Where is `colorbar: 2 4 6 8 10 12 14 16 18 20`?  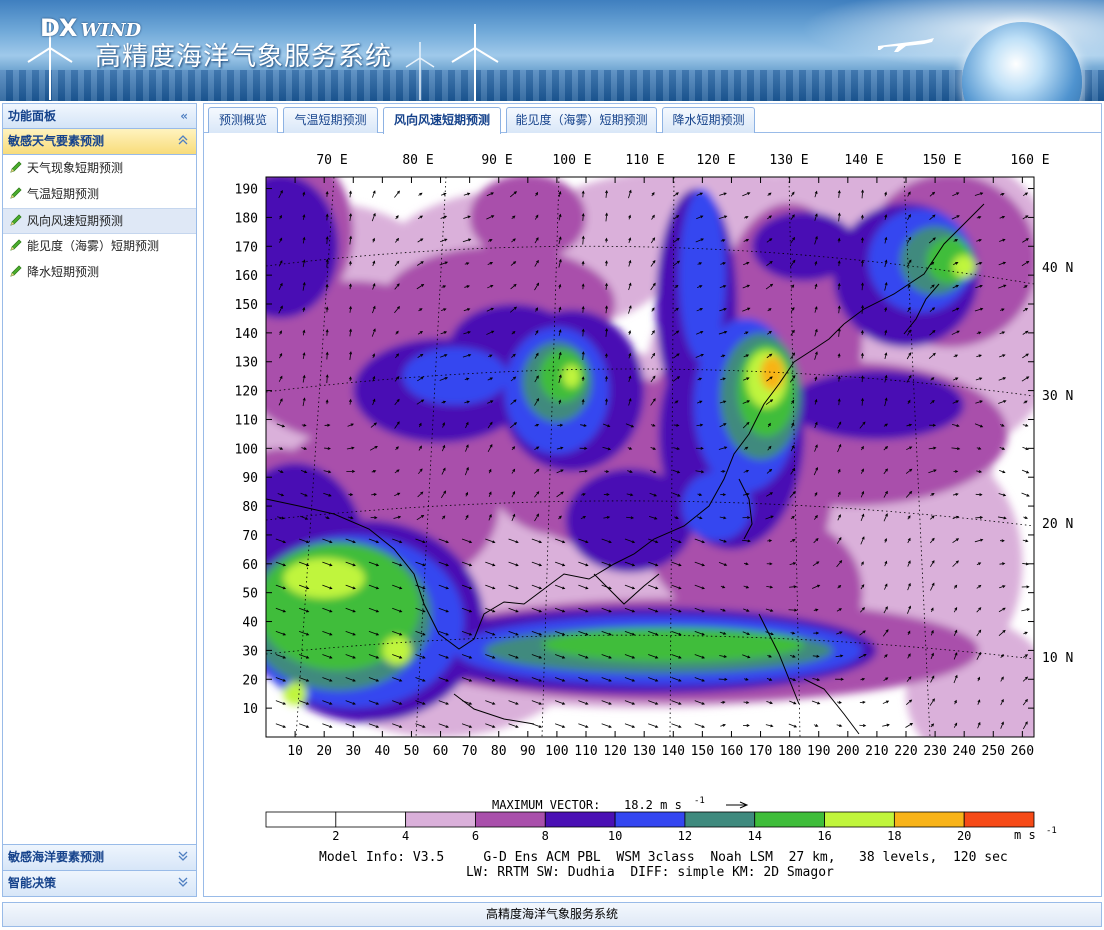
colorbar: 2 4 6 8 10 12 14 16 18 20 is located at coordinates (650, 827).